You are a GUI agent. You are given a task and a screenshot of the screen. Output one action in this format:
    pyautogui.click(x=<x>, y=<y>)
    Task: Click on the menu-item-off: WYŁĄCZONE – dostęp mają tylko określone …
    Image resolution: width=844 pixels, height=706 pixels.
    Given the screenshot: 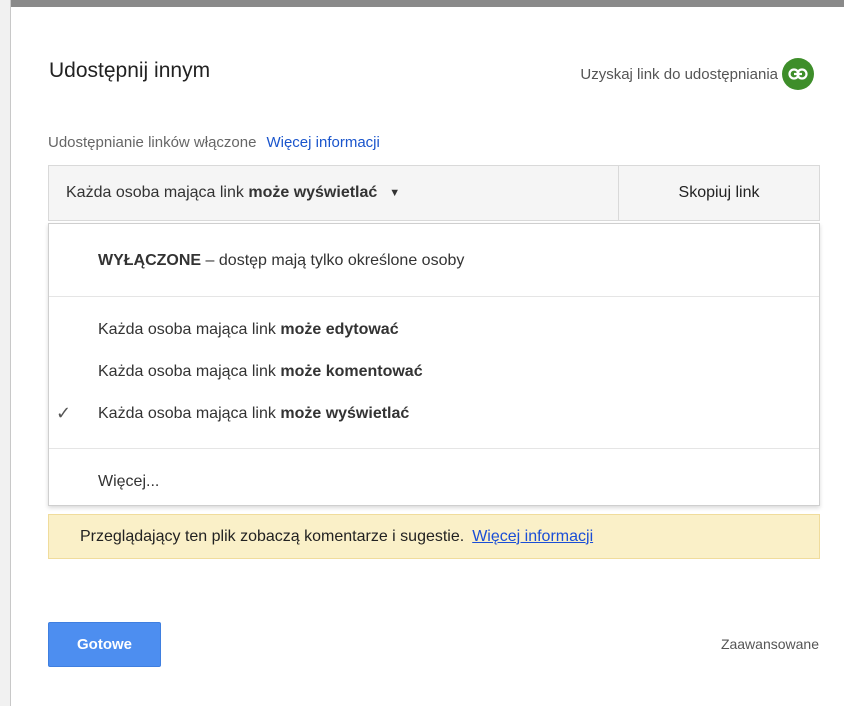 What is the action you would take?
    pyautogui.click(x=281, y=261)
    